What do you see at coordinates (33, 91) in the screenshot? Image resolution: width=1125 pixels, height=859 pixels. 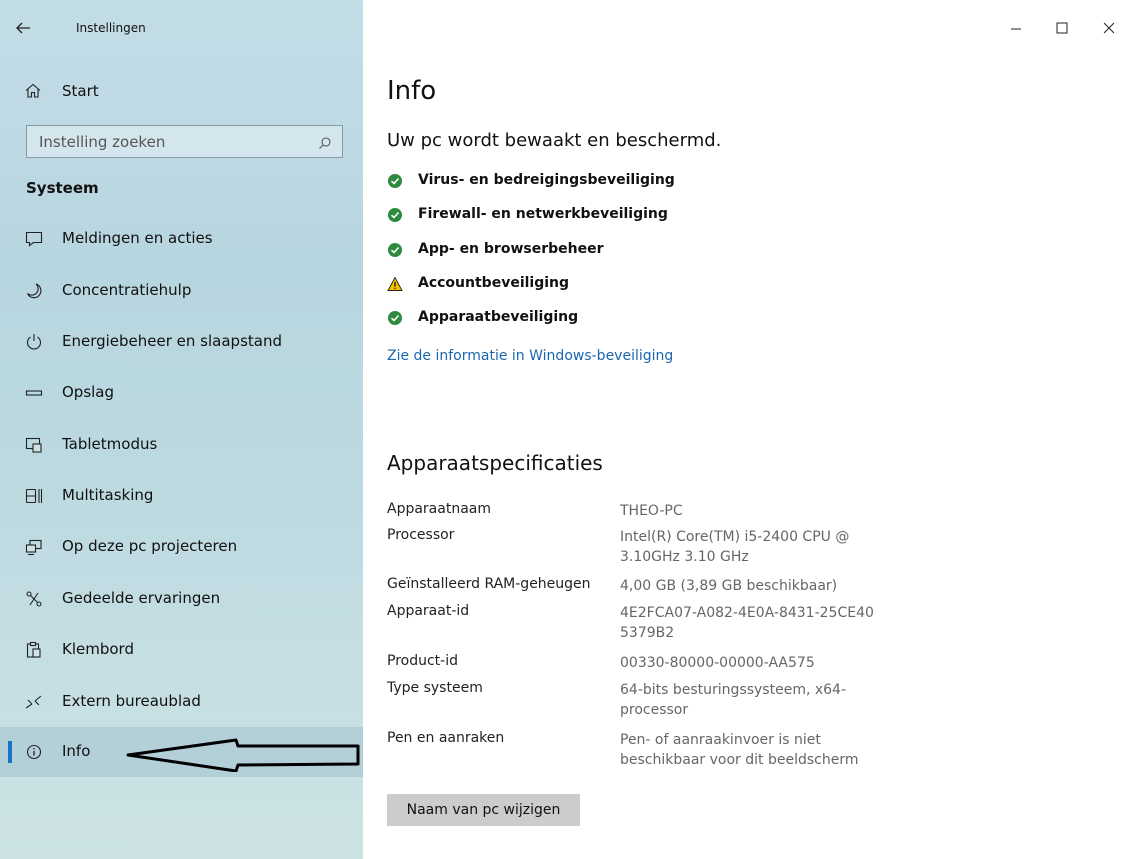 I see `home-icon` at bounding box center [33, 91].